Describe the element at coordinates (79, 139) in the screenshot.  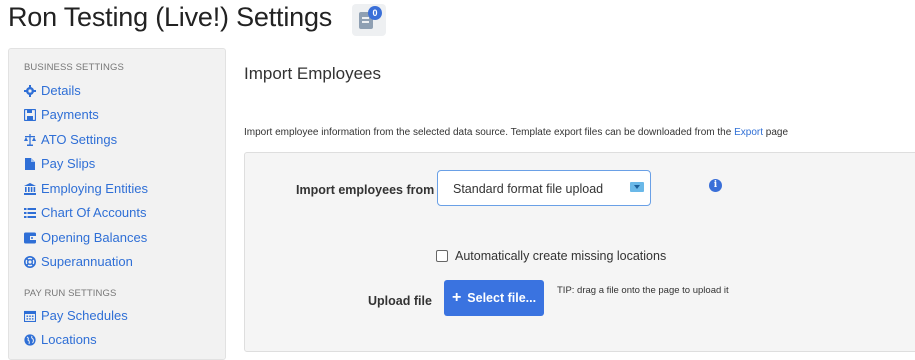
I see `sidebar-item-label: ATO Settings` at that location.